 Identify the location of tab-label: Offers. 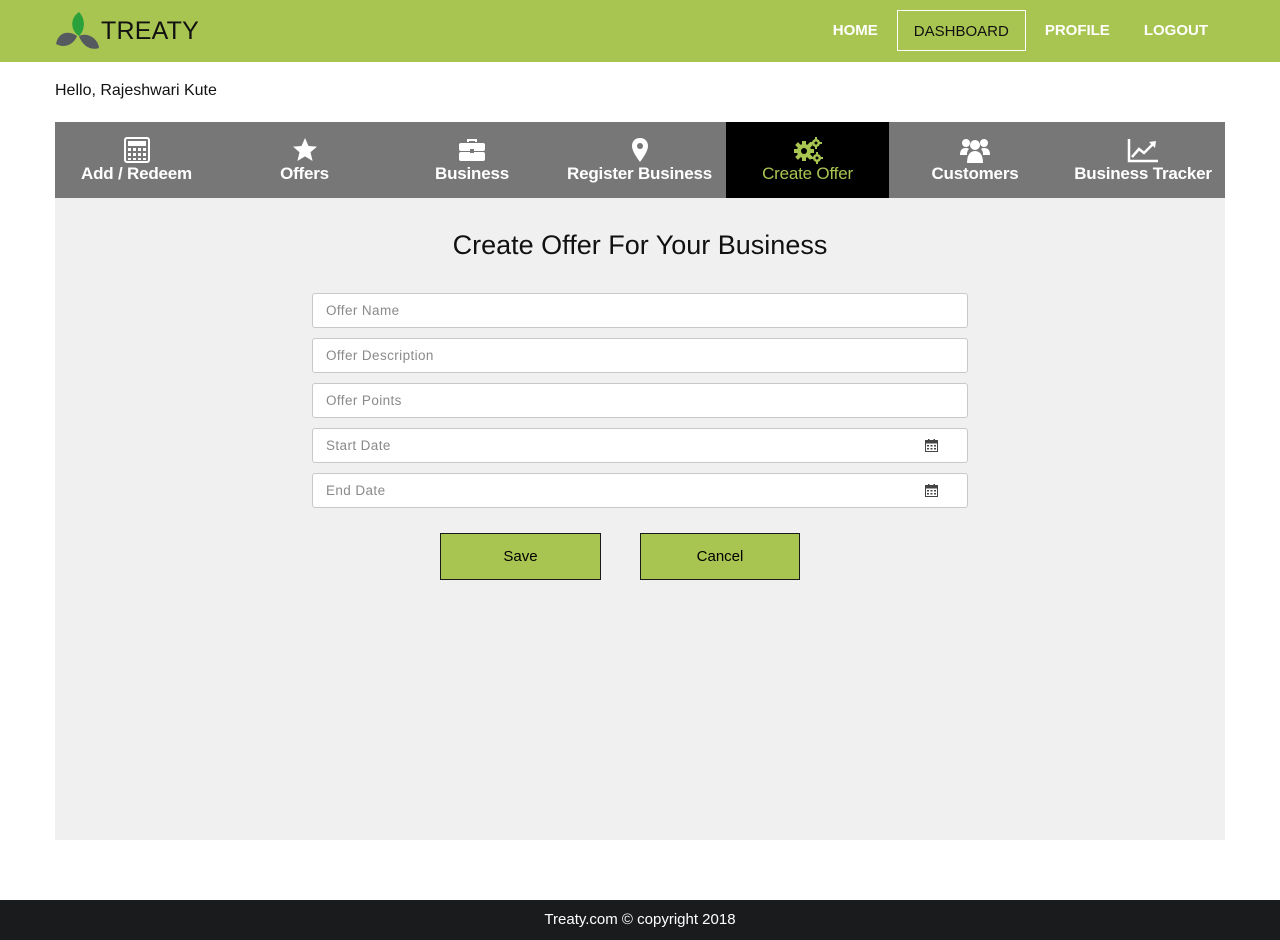
(304, 173).